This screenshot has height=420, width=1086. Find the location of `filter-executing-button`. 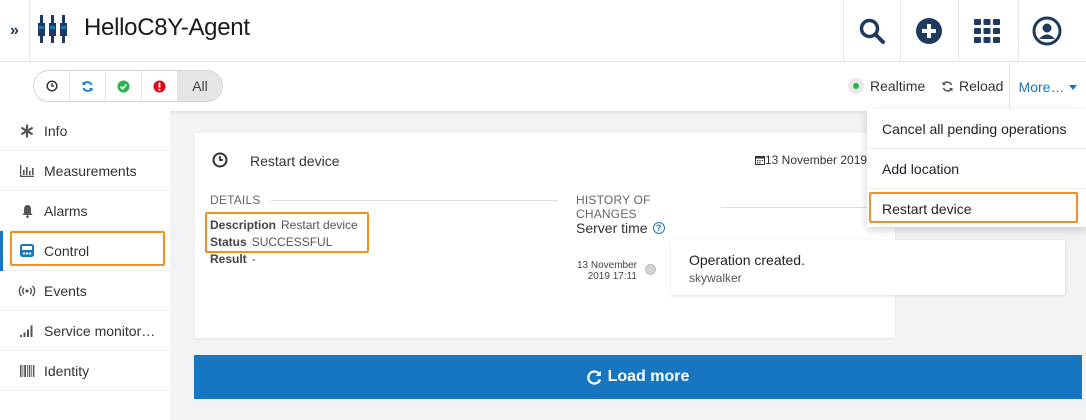

filter-executing-button is located at coordinates (88, 86).